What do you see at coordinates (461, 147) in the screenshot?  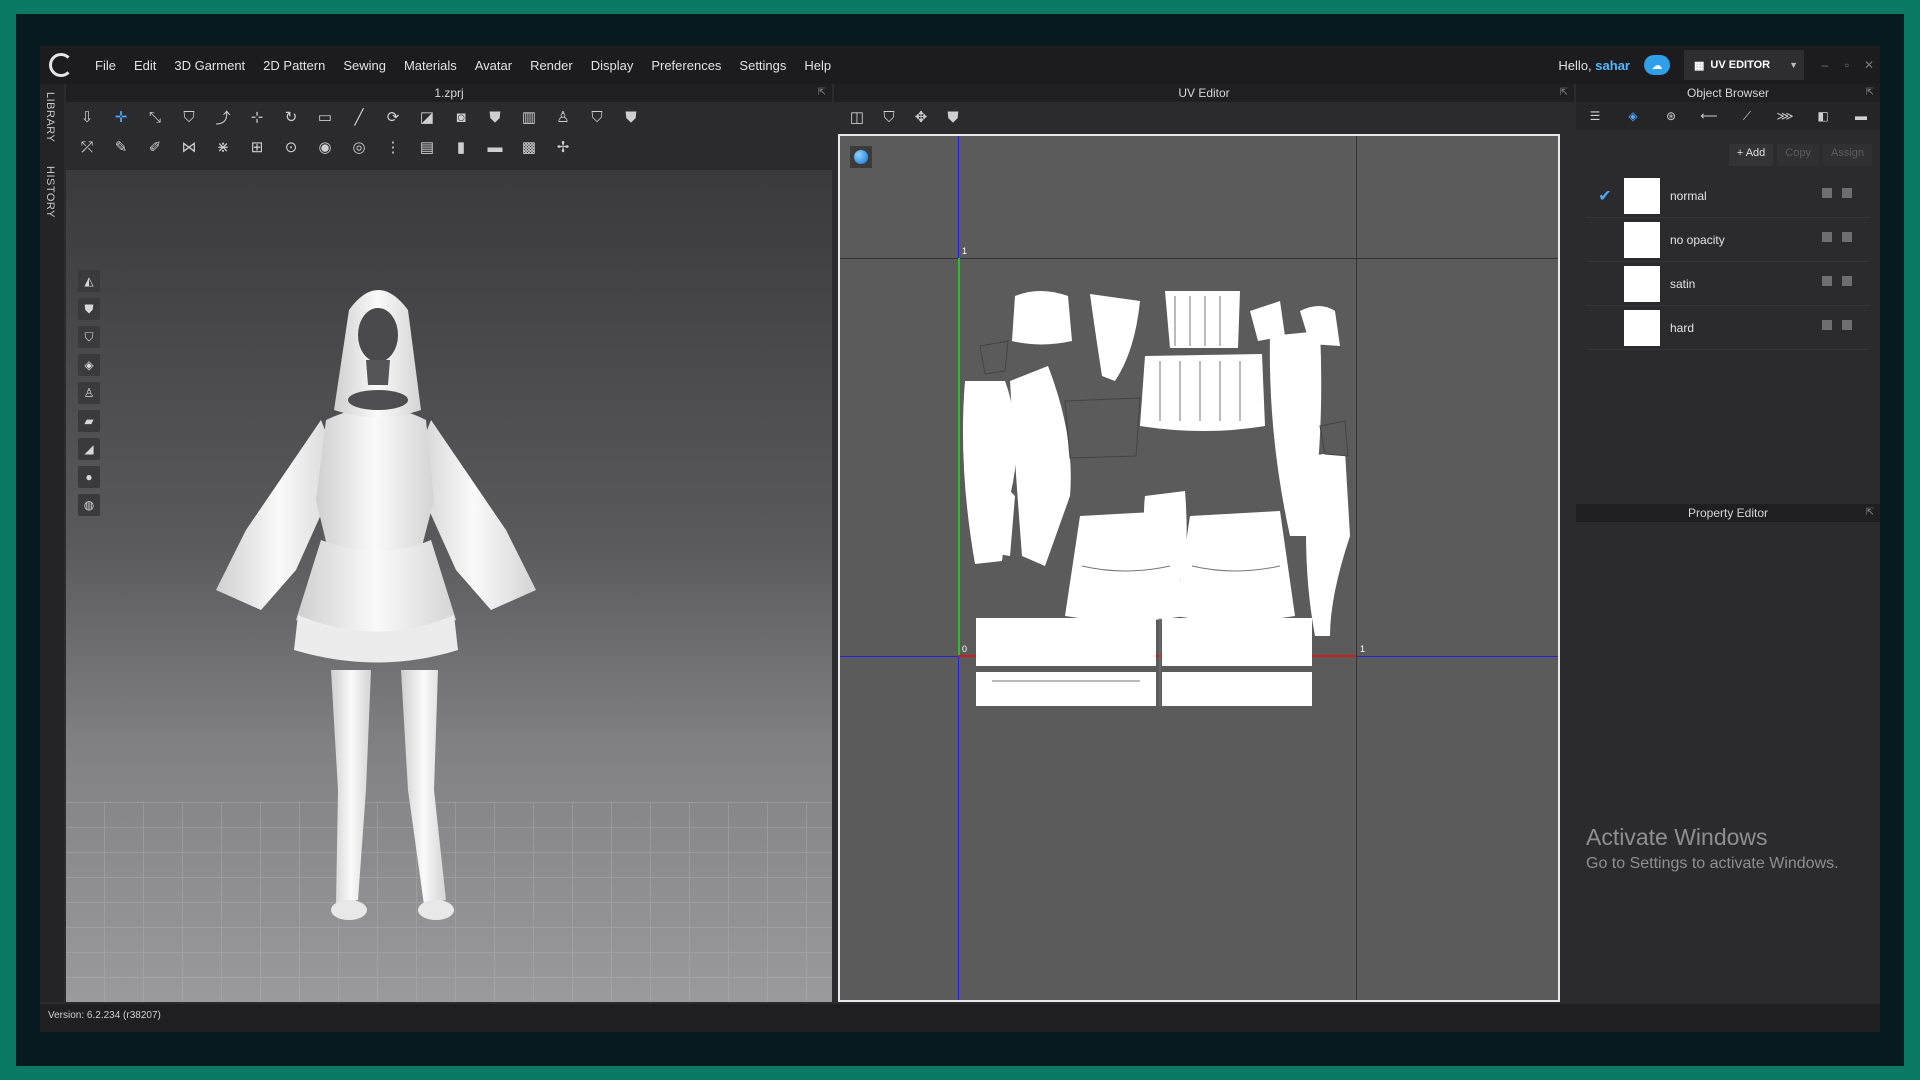 I see `panel-icon: ▮` at bounding box center [461, 147].